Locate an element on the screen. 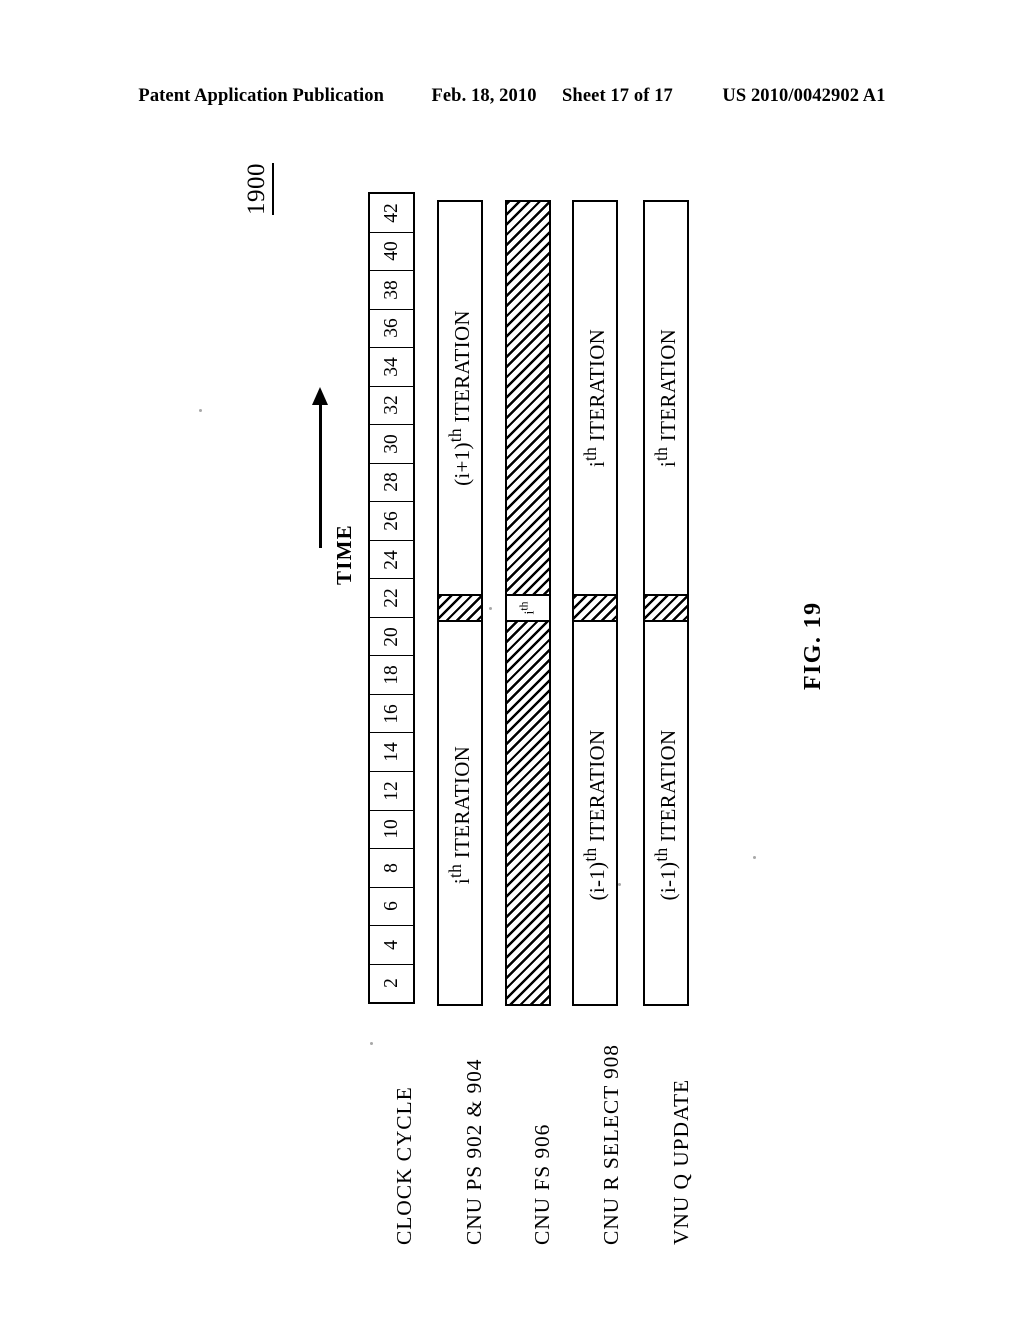  clock-cycle-value: 18 is located at coordinates (391, 675).